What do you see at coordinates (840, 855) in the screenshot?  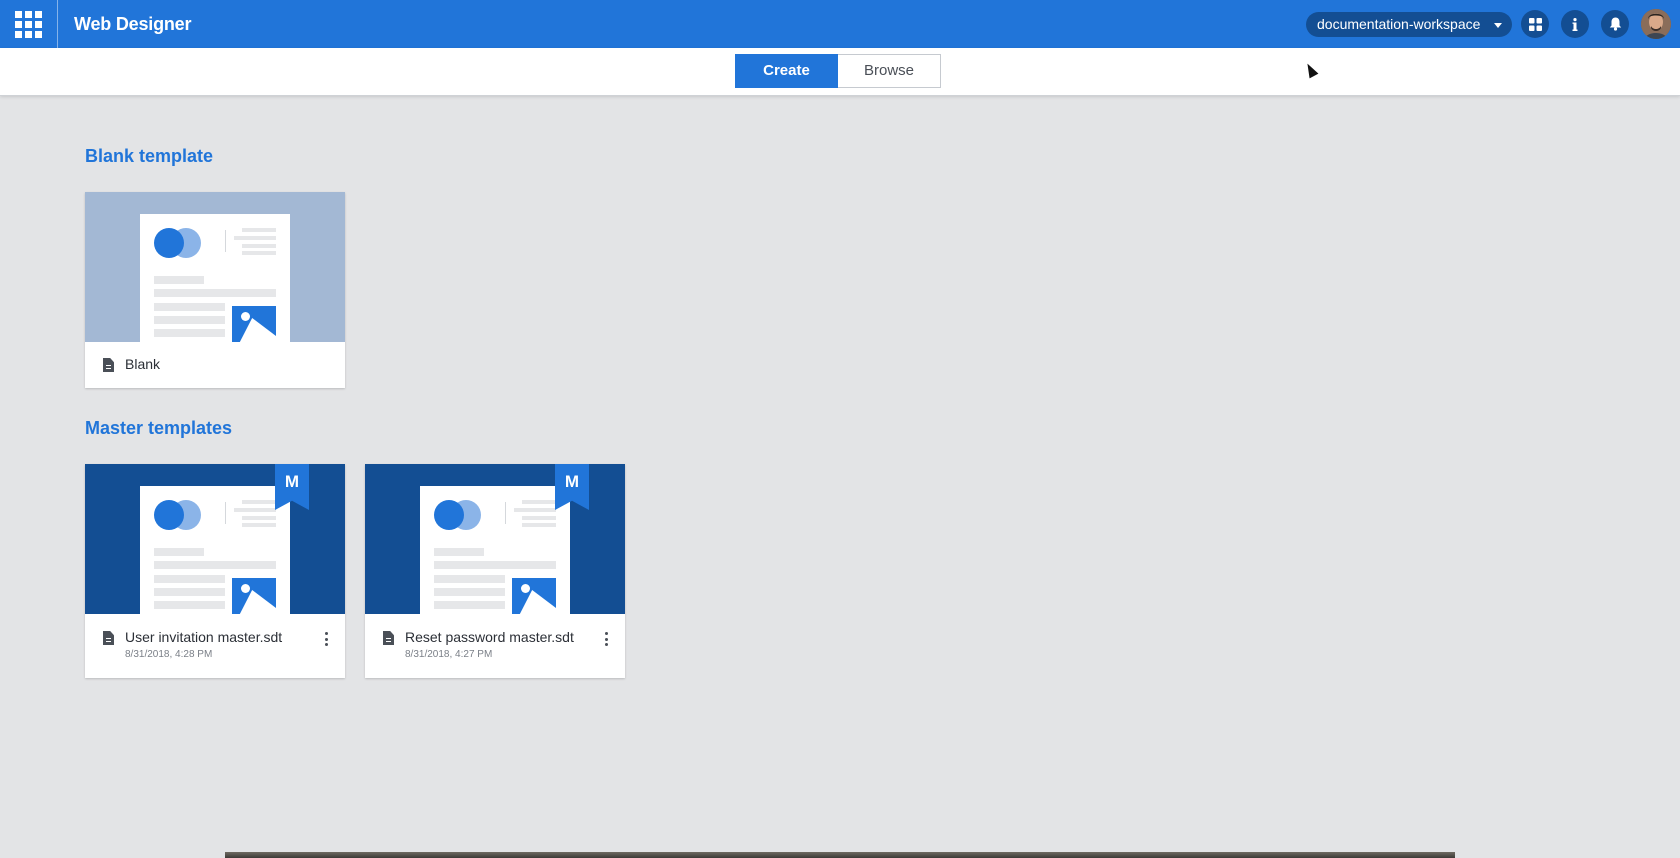 I see `bottom-edge` at bounding box center [840, 855].